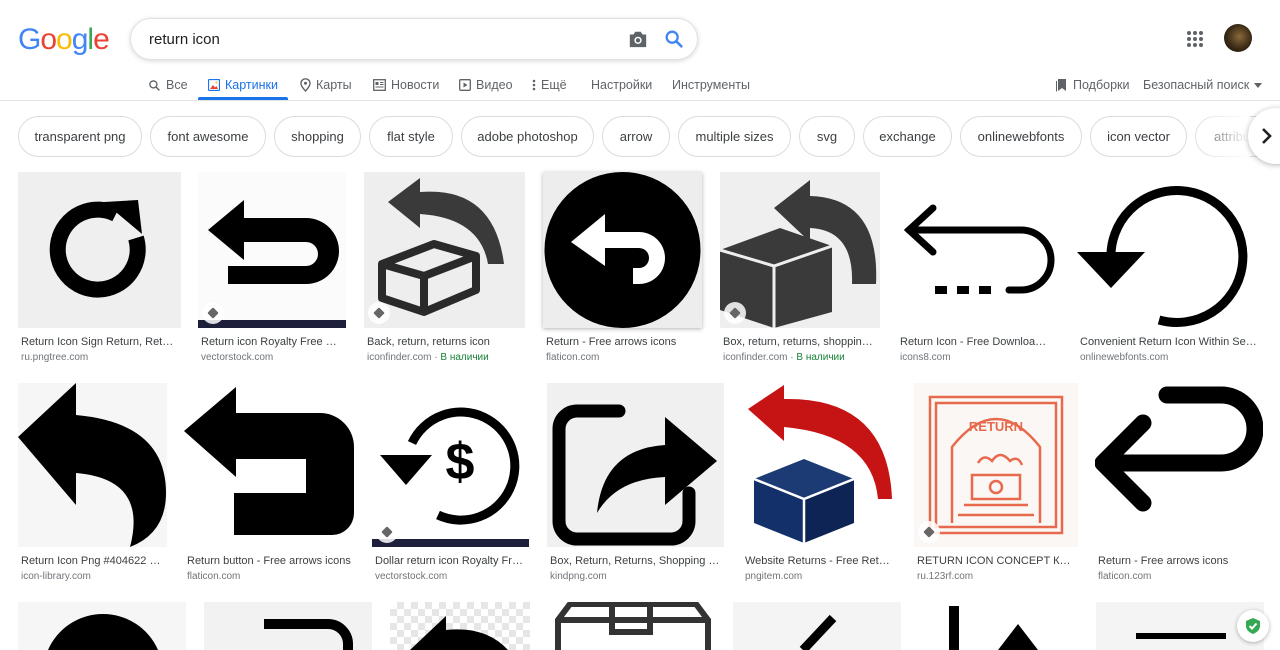 The width and height of the screenshot is (1280, 650). What do you see at coordinates (208, 136) in the screenshot?
I see `chip: font awesome` at bounding box center [208, 136].